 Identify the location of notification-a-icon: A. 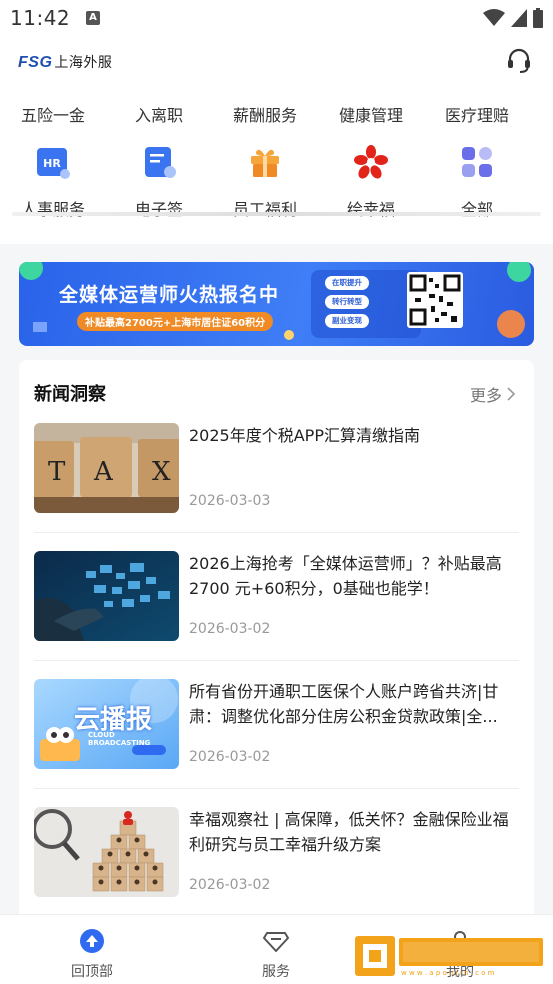
(93, 18).